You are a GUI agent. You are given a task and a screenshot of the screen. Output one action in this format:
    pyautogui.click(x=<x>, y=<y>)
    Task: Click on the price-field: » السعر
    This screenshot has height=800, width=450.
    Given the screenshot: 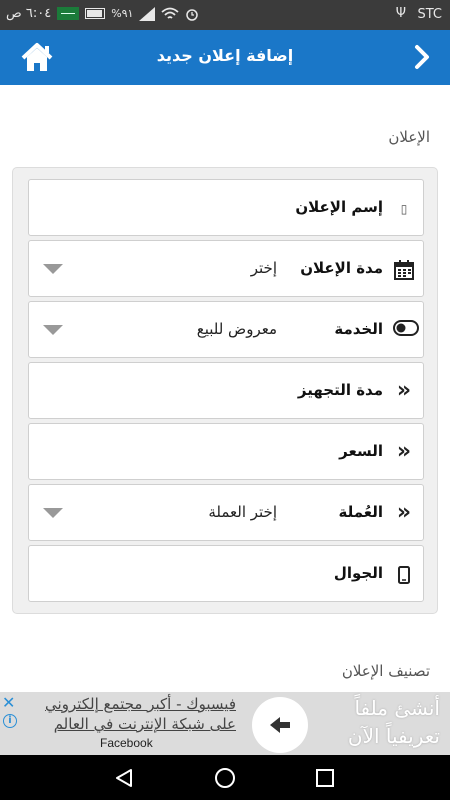 What is the action you would take?
    pyautogui.click(x=226, y=451)
    